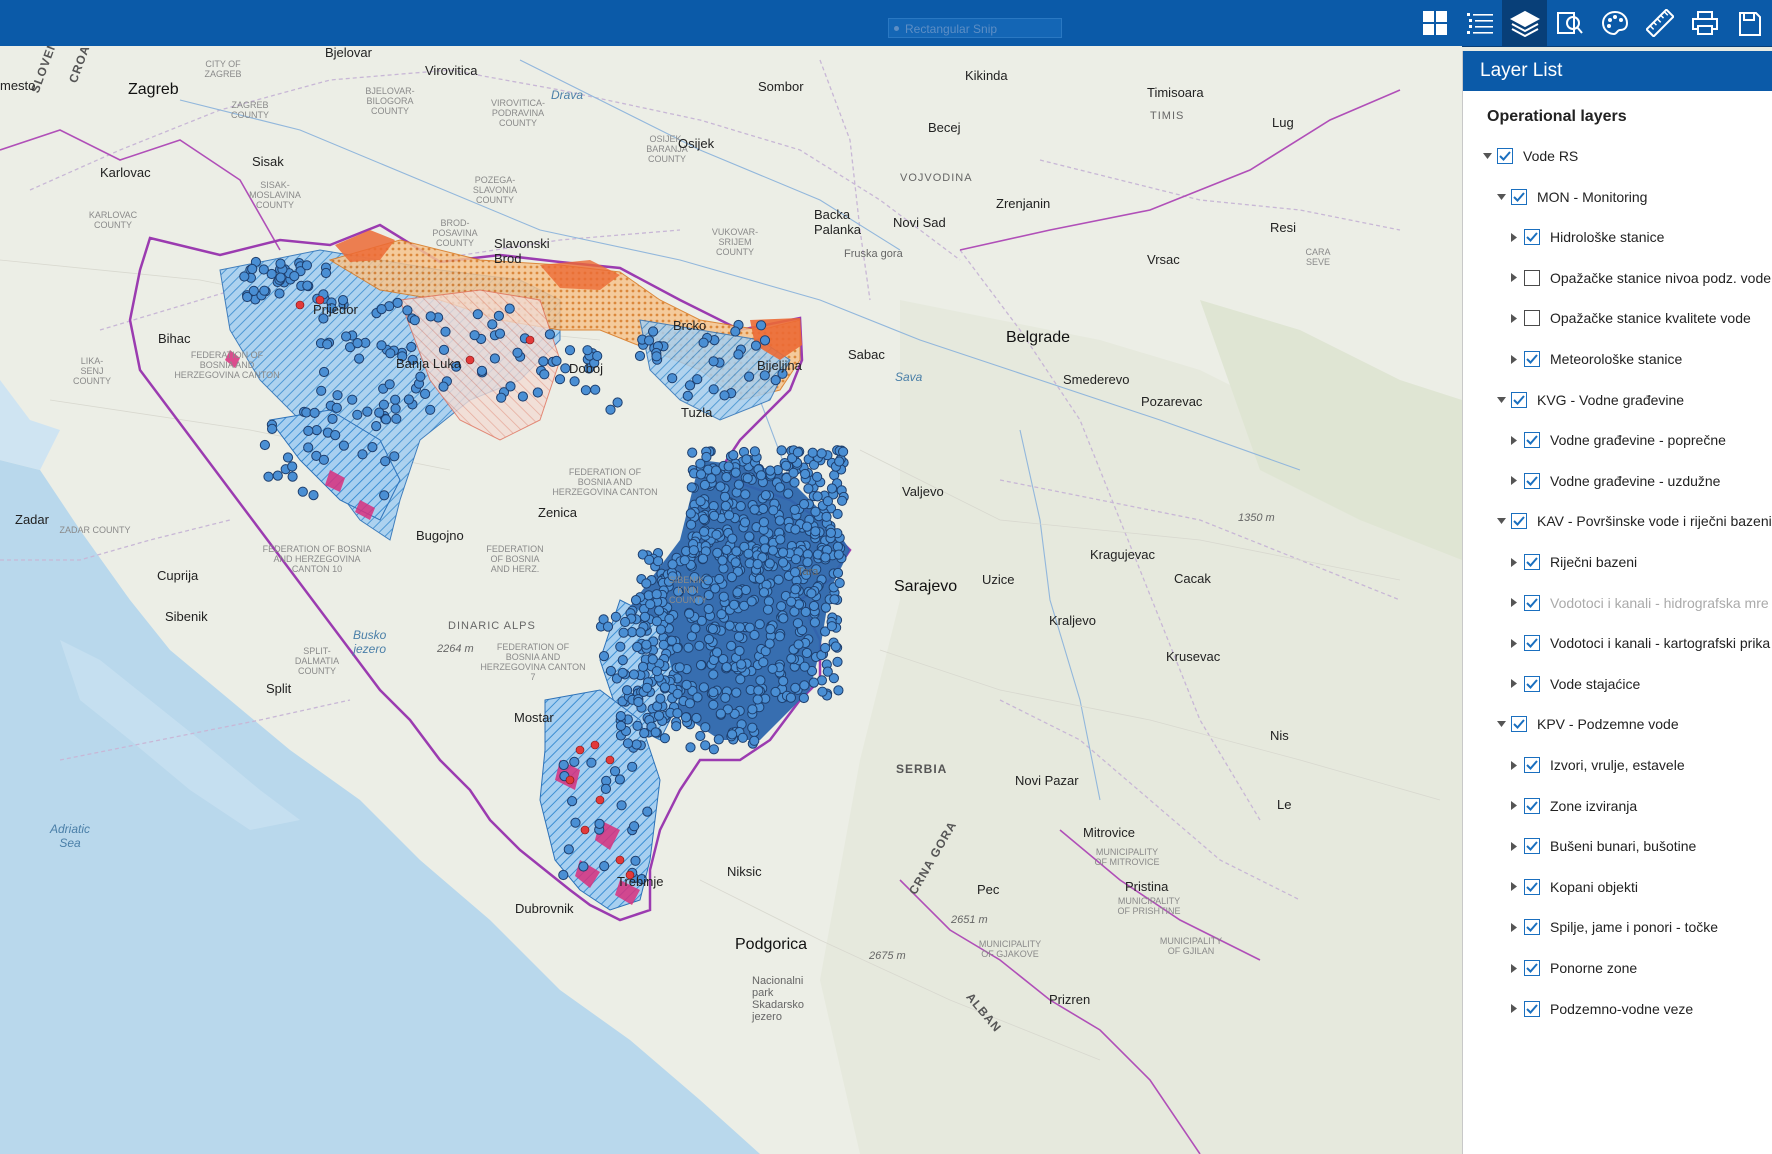 This screenshot has height=1154, width=1772. What do you see at coordinates (1595, 359) in the screenshot?
I see `layer-row: Meteorološke stanice` at bounding box center [1595, 359].